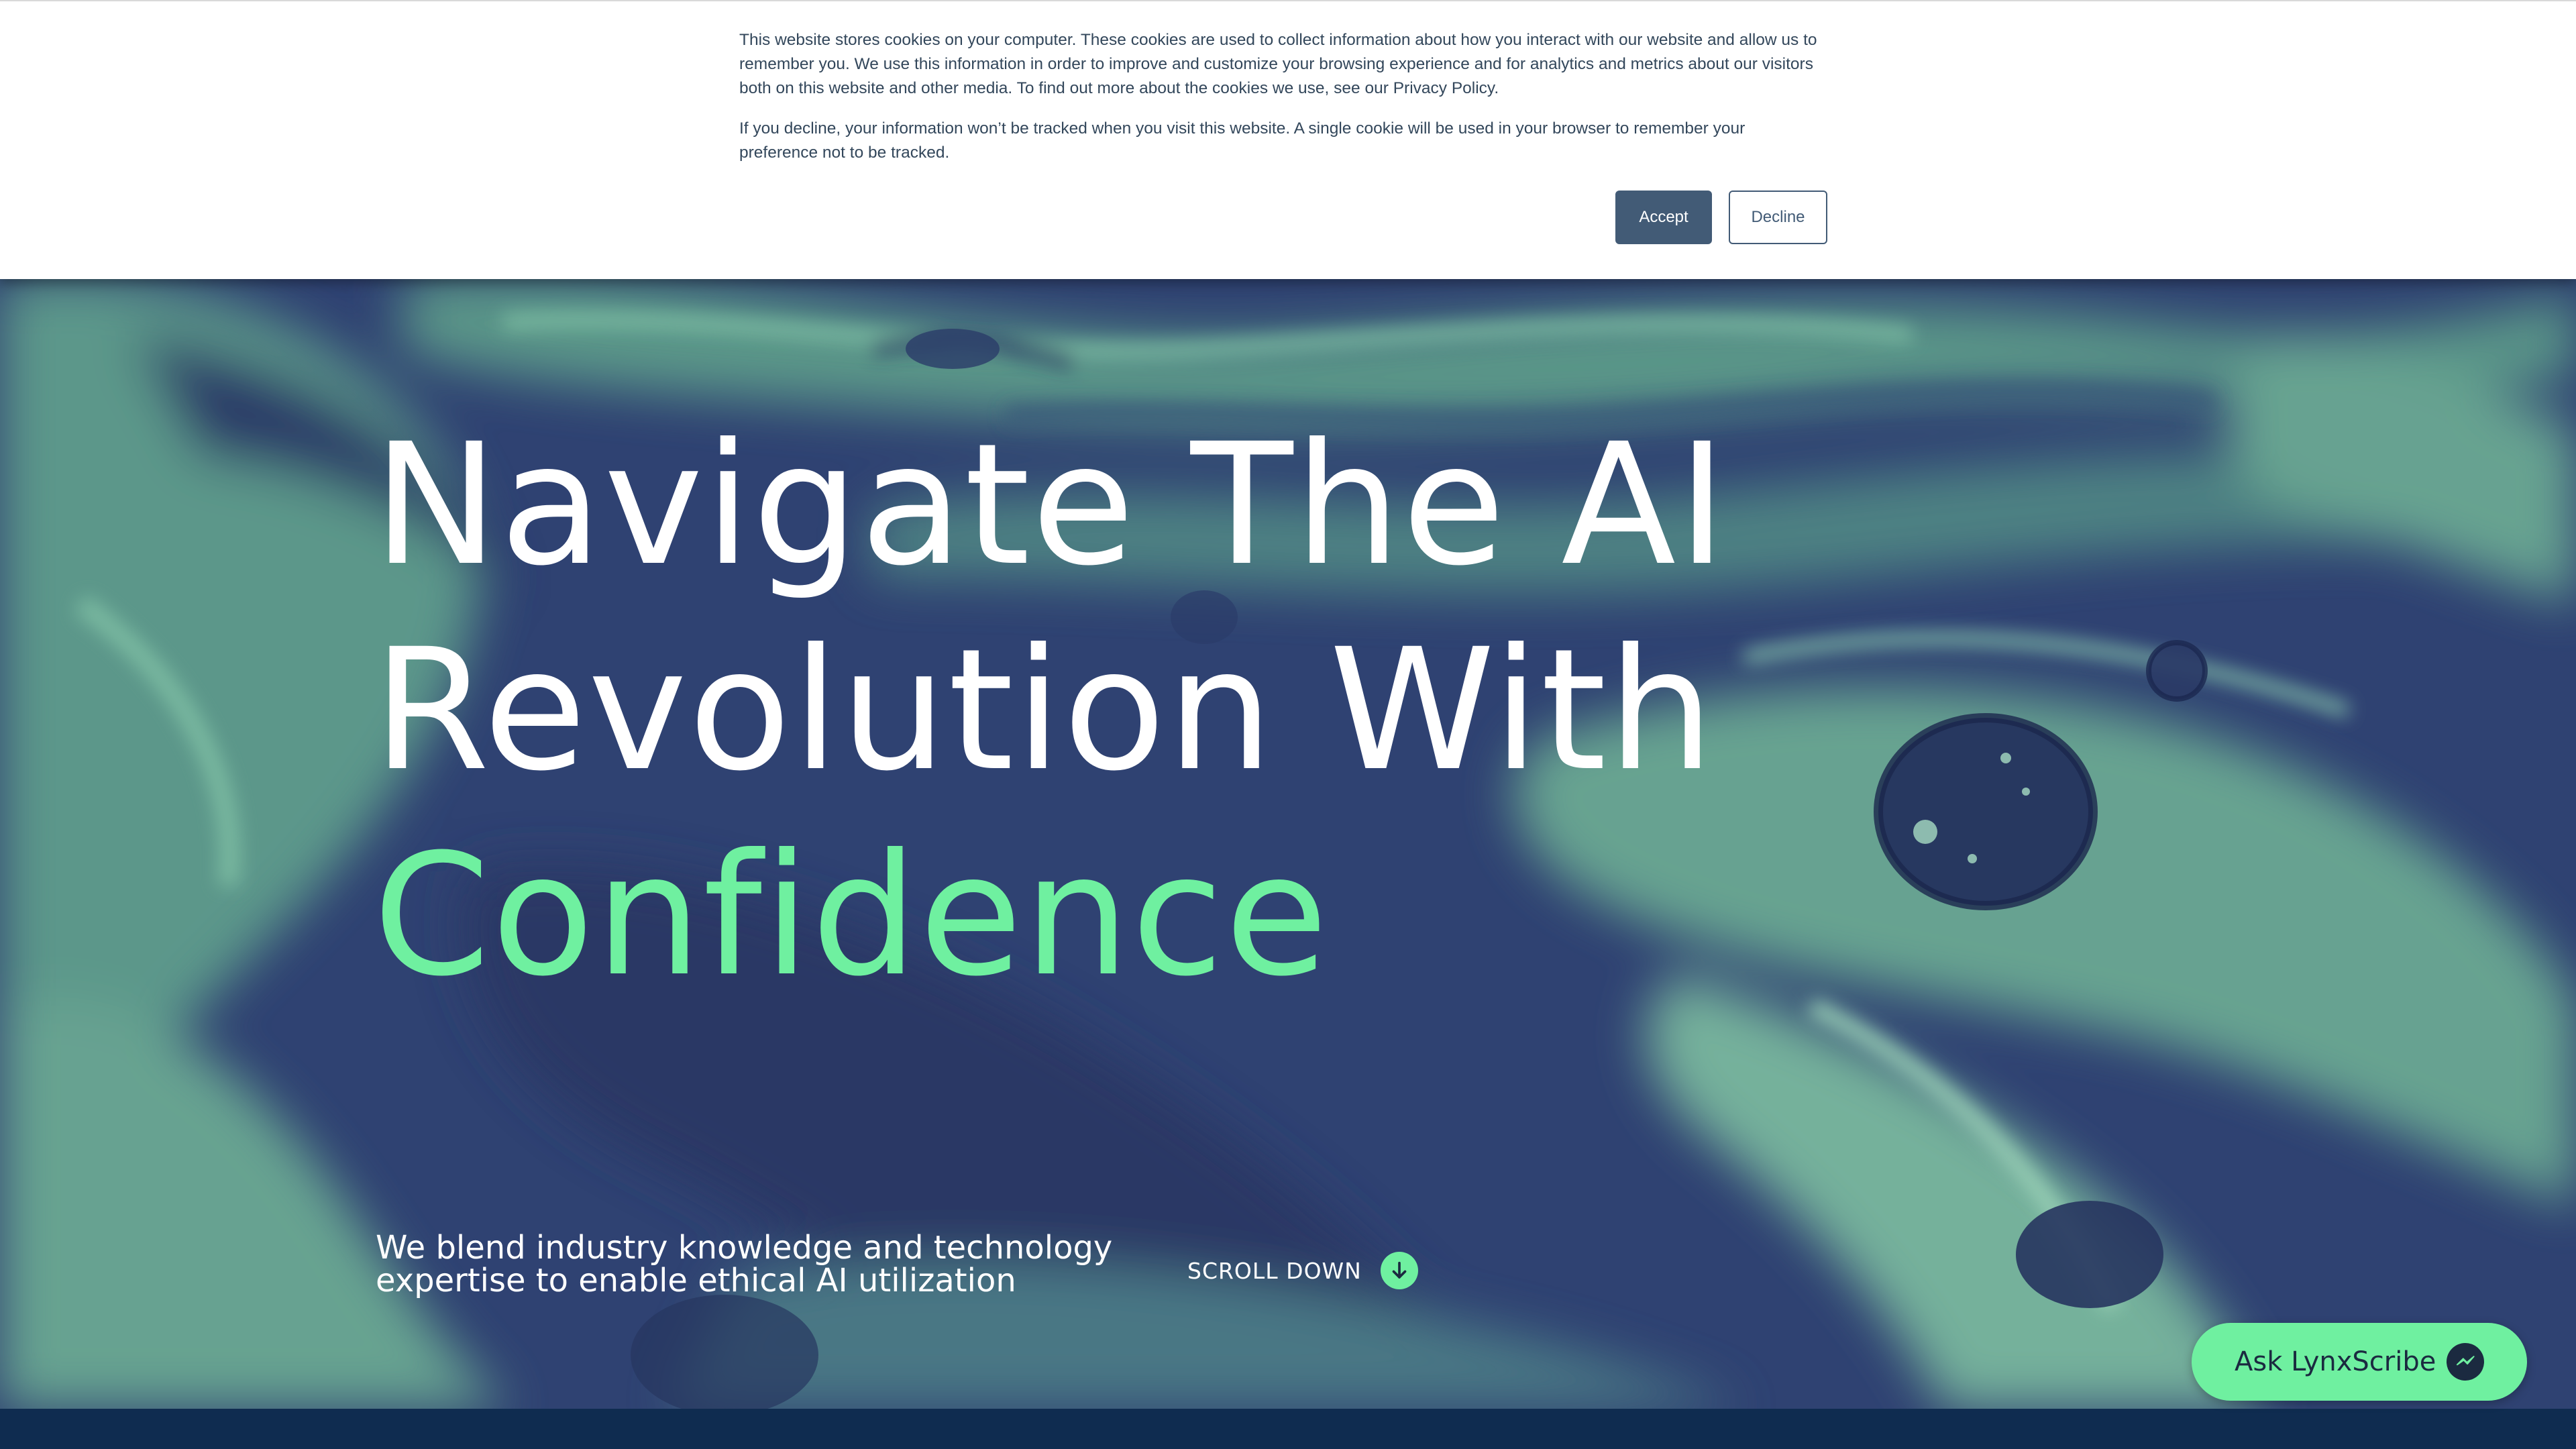 This screenshot has height=1449, width=2576. I want to click on ask-lynxscribe-chat-button: Ask LynxScribe, so click(2359, 1362).